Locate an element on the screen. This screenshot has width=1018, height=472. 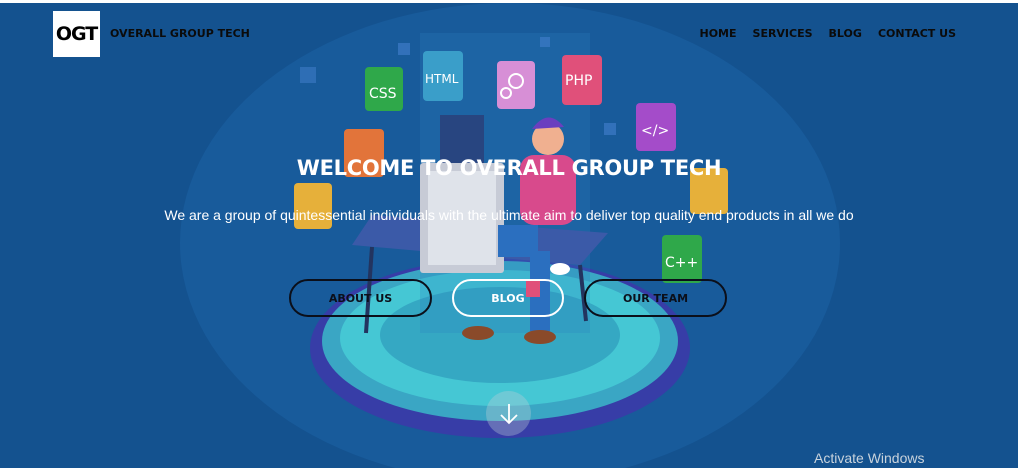
hero-title: WELCOME TO OVERALL GROUP TECH is located at coordinates (509, 168).